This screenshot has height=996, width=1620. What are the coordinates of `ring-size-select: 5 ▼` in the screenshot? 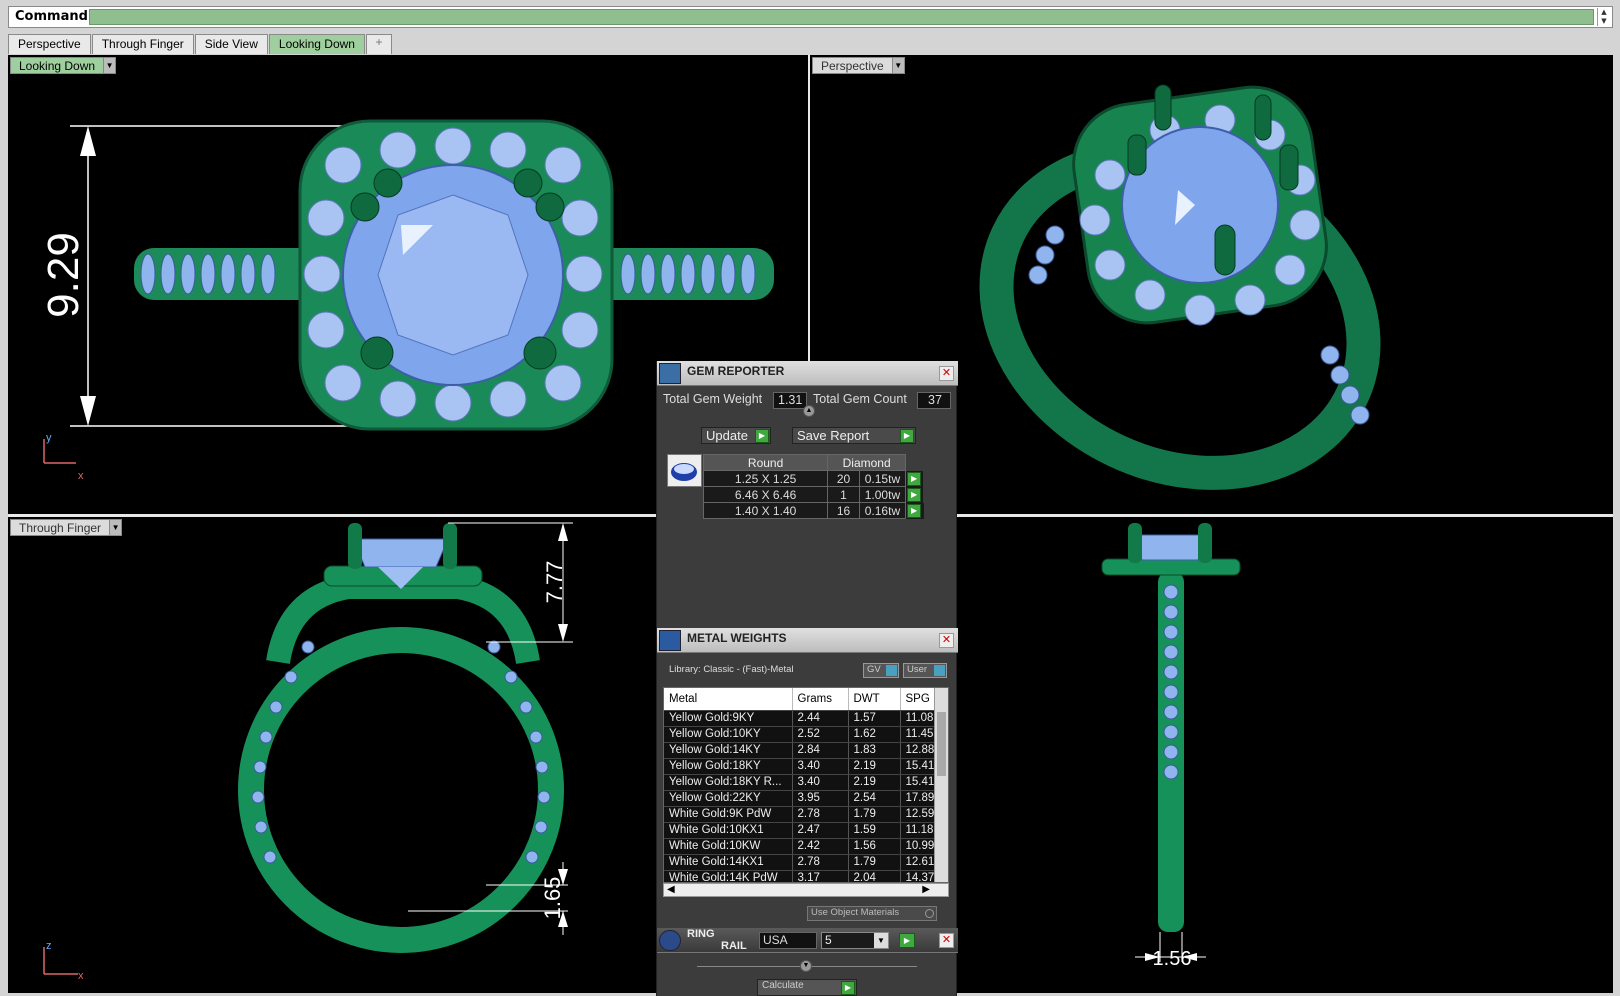 It's located at (855, 940).